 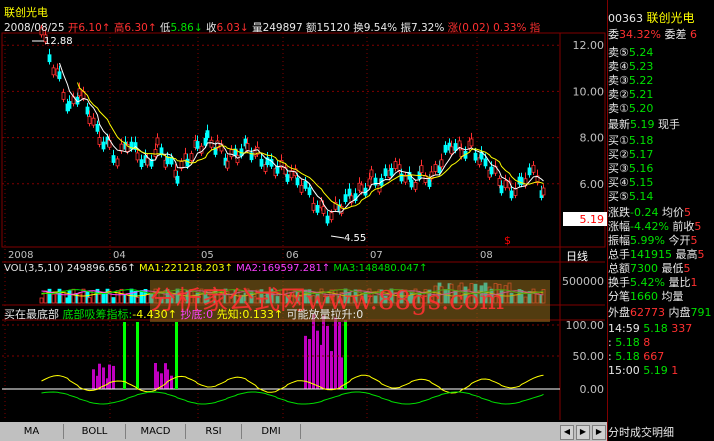 I want to click on price-axis-label: 10.00, so click(x=589, y=91).